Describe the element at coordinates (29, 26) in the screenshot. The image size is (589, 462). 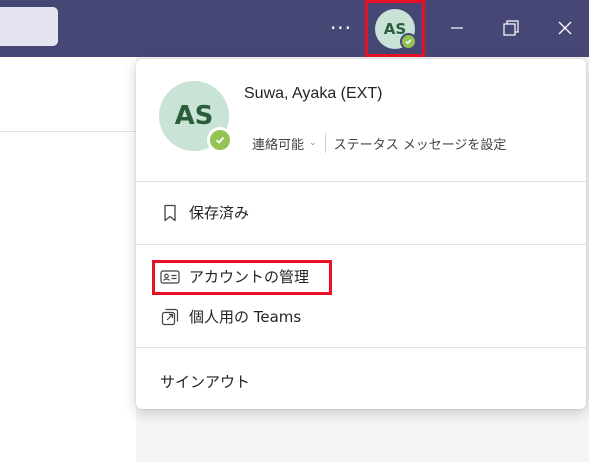
I see `search-input` at that location.